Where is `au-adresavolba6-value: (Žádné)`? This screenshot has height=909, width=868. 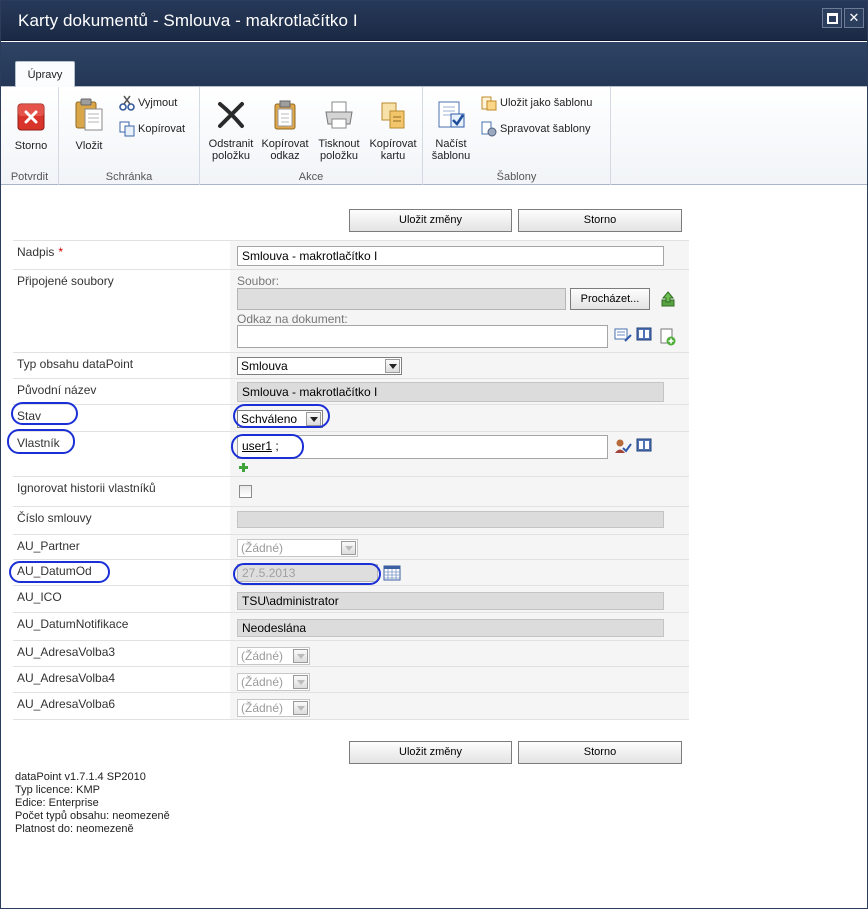 au-adresavolba6-value: (Žádné) is located at coordinates (262, 708).